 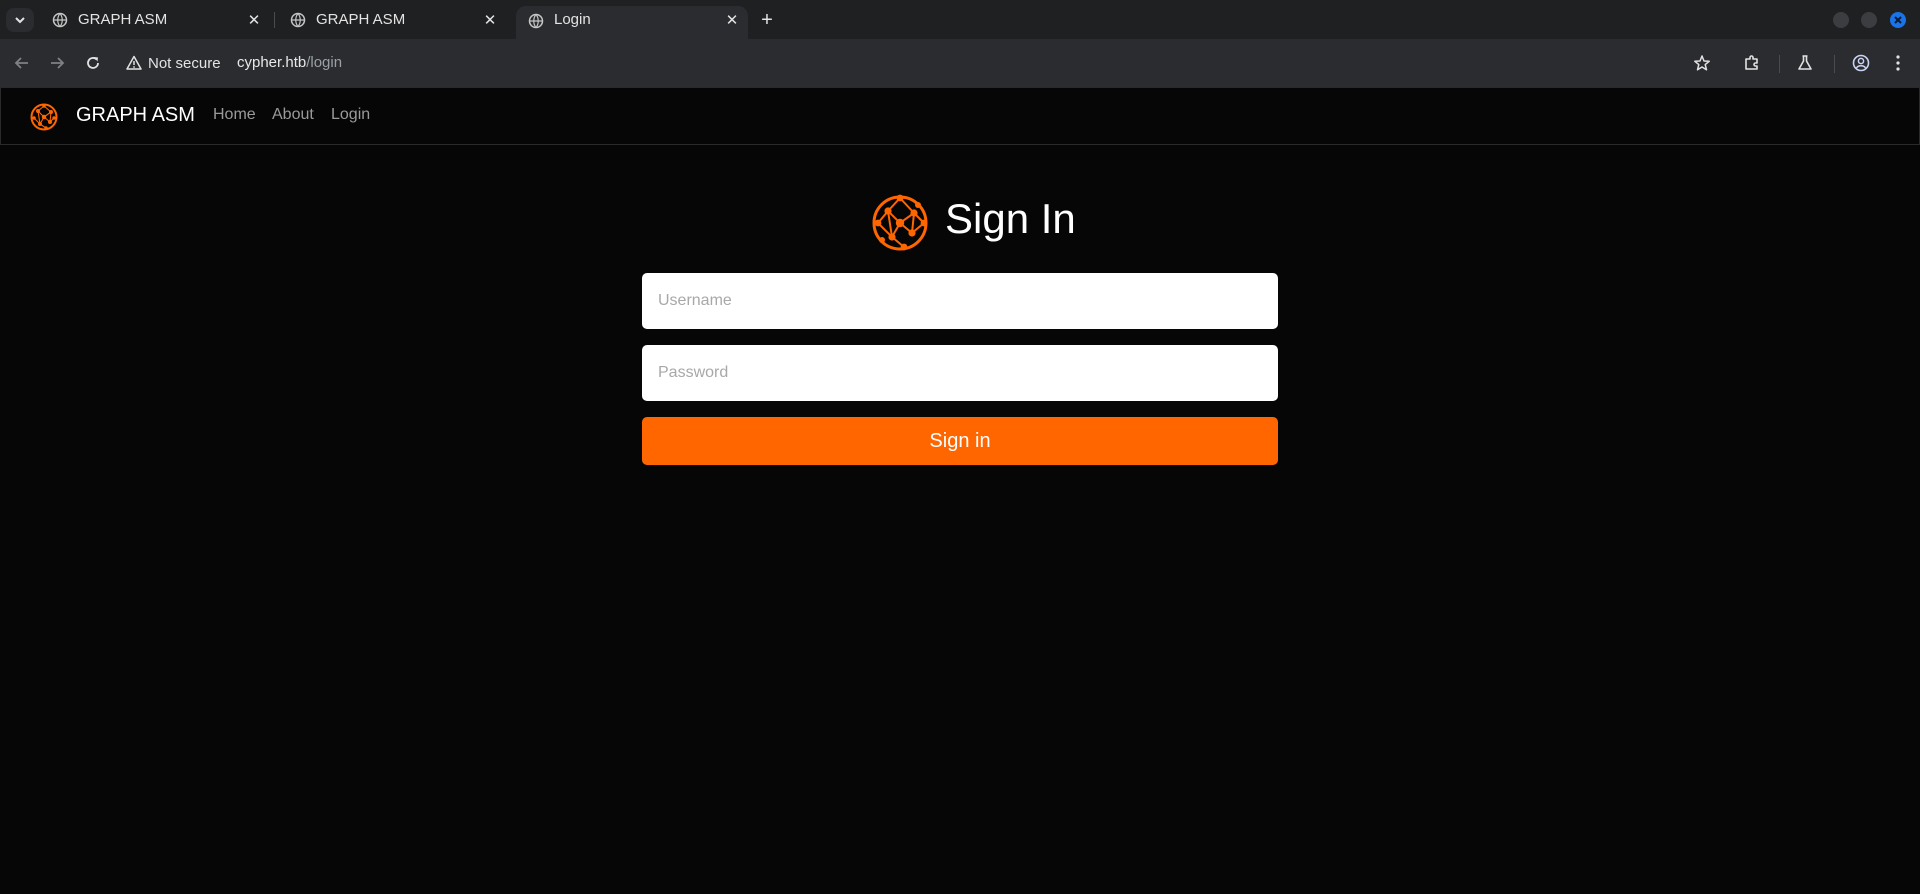 I want to click on browser-tab-active: Login ✕, so click(x=632, y=22).